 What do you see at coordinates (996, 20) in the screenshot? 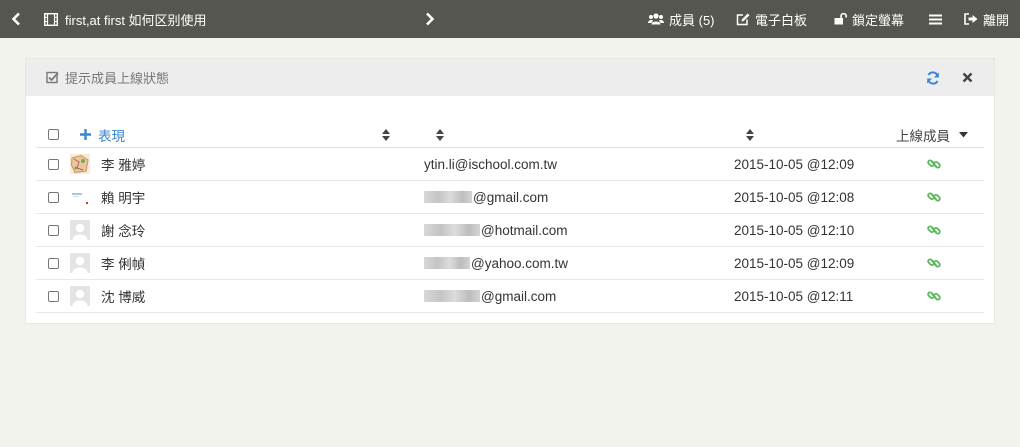
I see `leave-label: 離開` at bounding box center [996, 20].